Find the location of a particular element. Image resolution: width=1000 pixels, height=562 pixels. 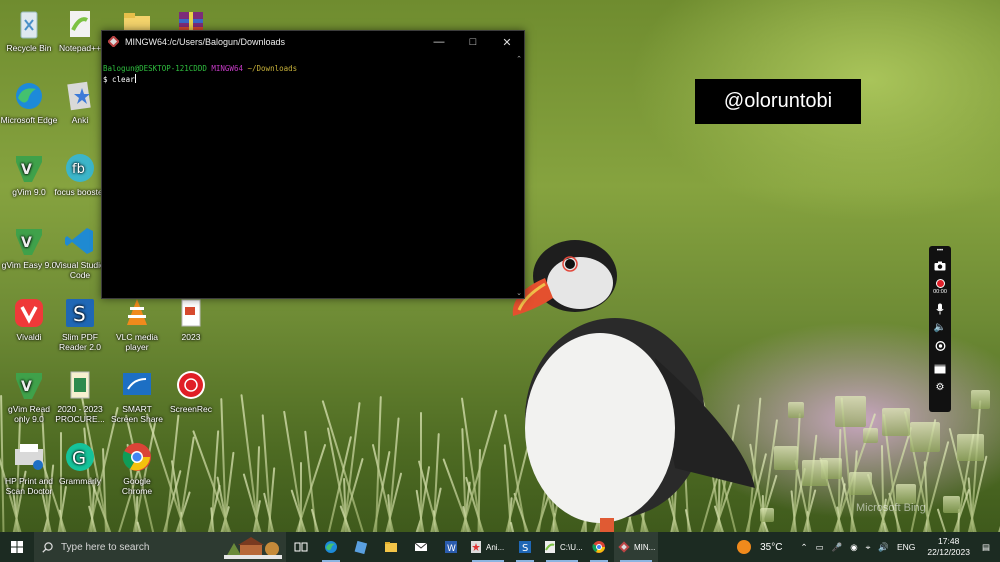

chevron-up-icon: ⌃ is located at coordinates (803, 547).